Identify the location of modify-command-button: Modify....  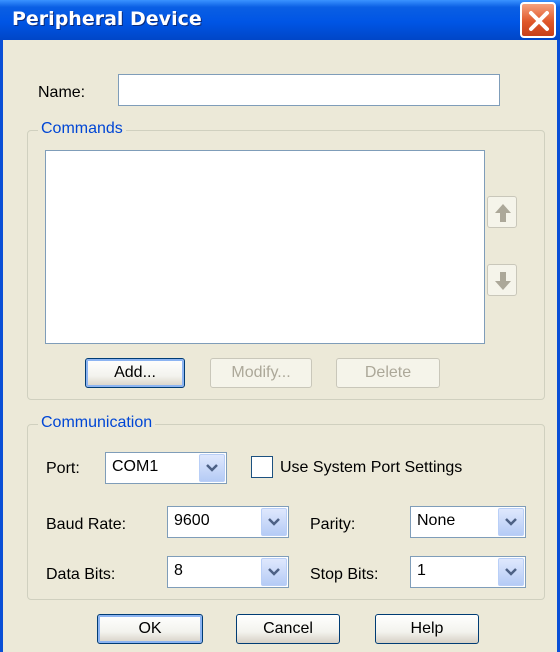
(261, 373).